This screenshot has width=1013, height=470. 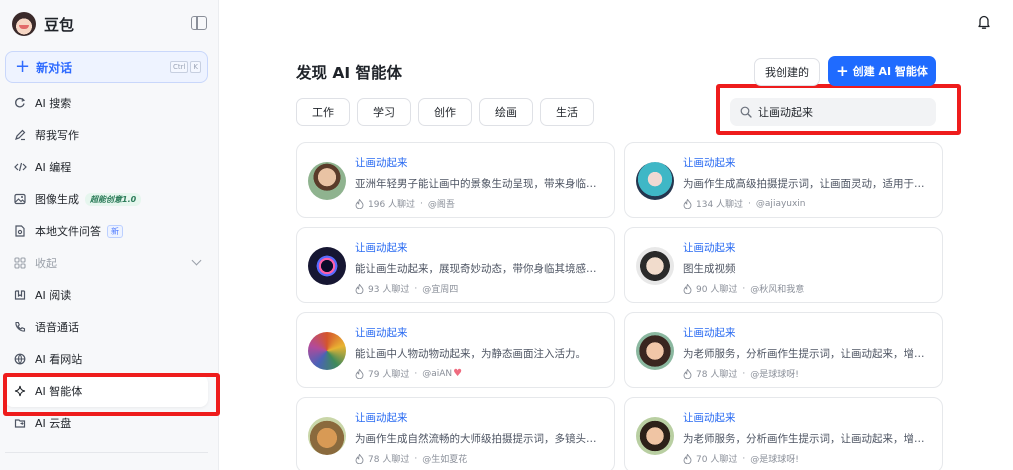 What do you see at coordinates (53, 295) in the screenshot?
I see `sidebar-item-label: AI 阅读` at bounding box center [53, 295].